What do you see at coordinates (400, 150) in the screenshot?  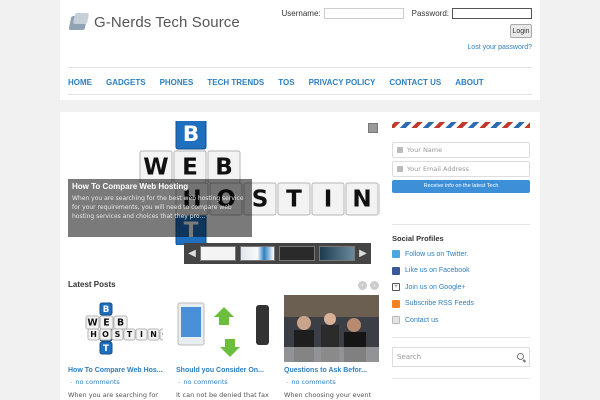 I see `user-icon` at bounding box center [400, 150].